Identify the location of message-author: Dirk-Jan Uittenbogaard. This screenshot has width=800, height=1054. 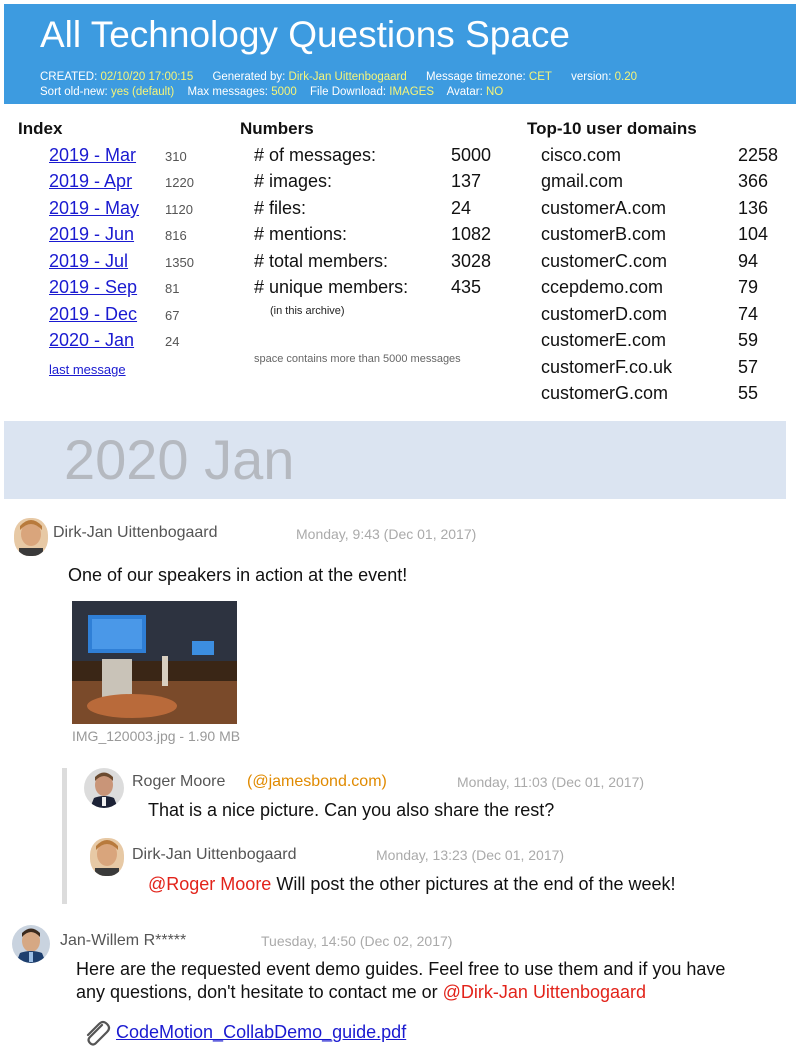
(135, 532).